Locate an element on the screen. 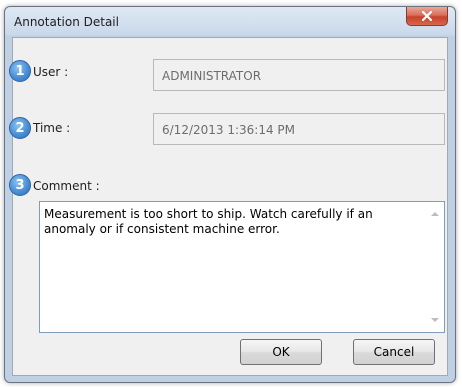 The image size is (462, 387). close-button is located at coordinates (427, 16).